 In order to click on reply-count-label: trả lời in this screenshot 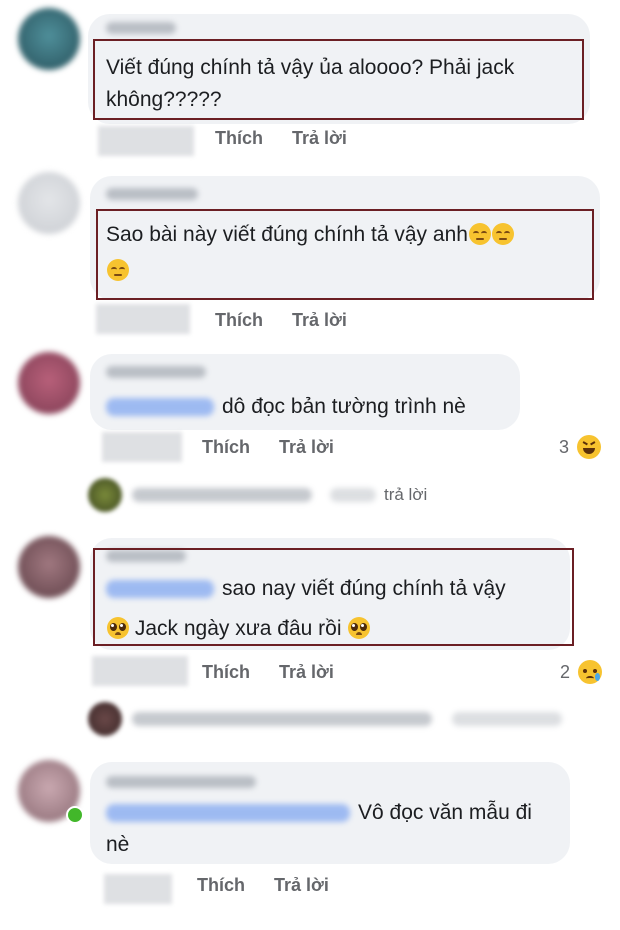, I will do `click(405, 495)`.